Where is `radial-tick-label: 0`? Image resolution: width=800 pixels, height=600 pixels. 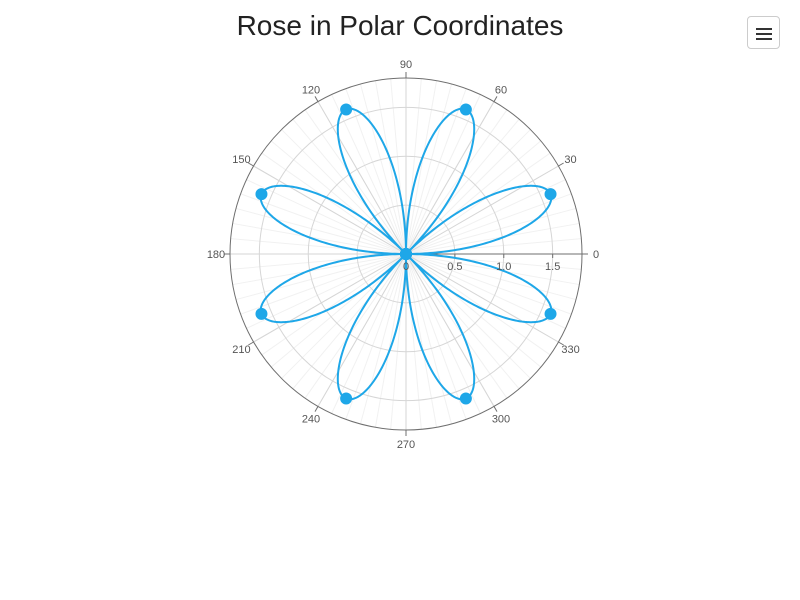 radial-tick-label: 0 is located at coordinates (406, 267).